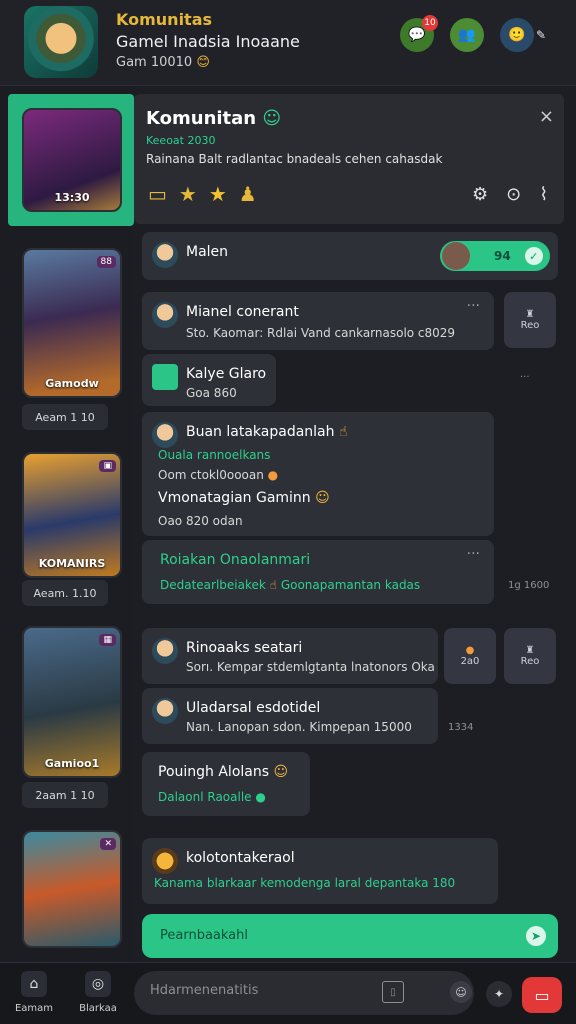  Describe the element at coordinates (350, 936) in the screenshot. I see `message-composer: Pearnbaakahl ➤` at that location.